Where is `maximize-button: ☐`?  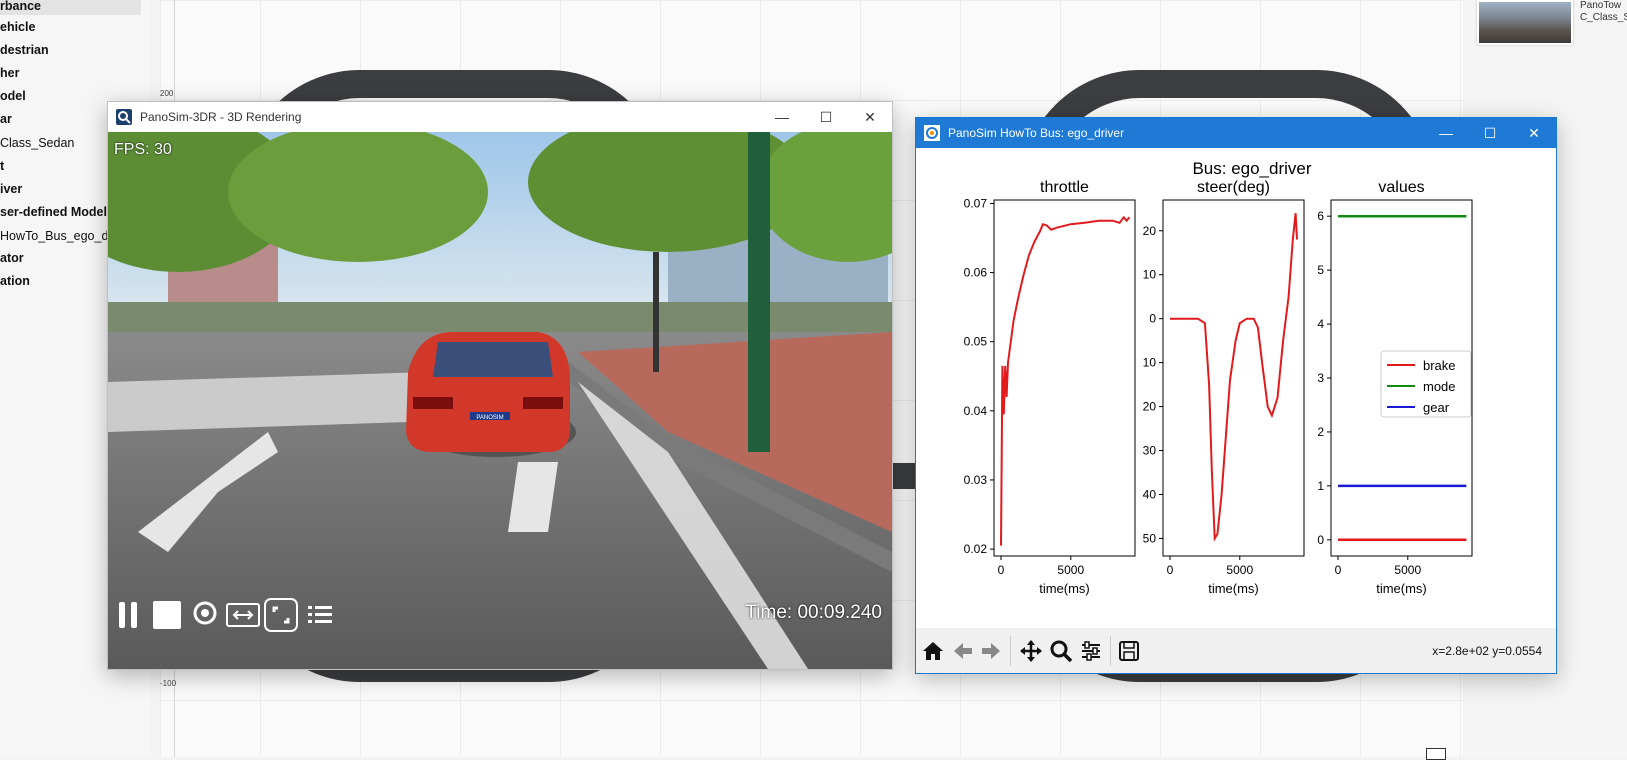
maximize-button: ☐ is located at coordinates (826, 117).